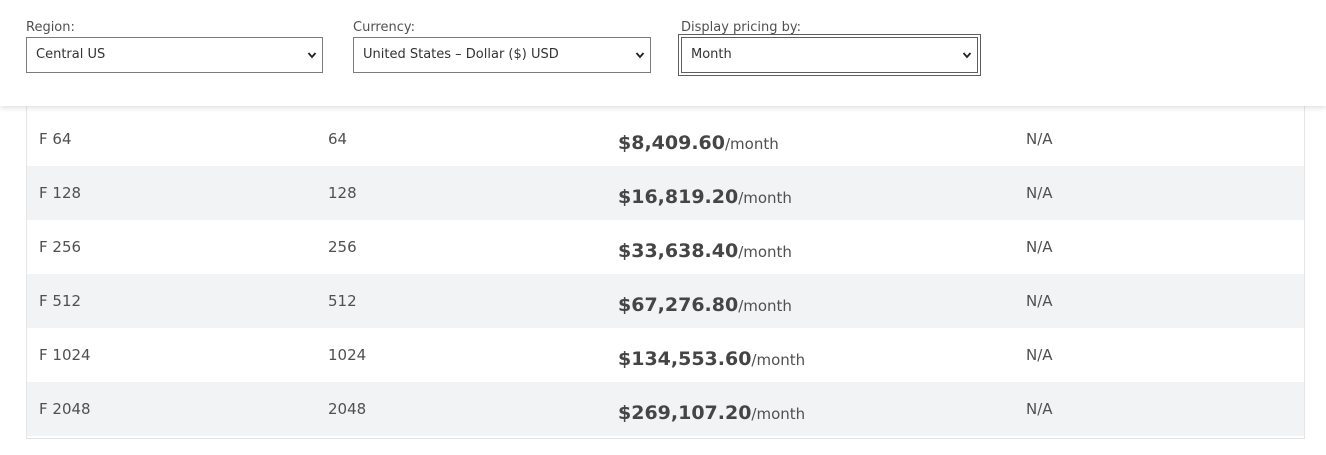  I want to click on display-pricing-label: Display pricing by:, so click(741, 27).